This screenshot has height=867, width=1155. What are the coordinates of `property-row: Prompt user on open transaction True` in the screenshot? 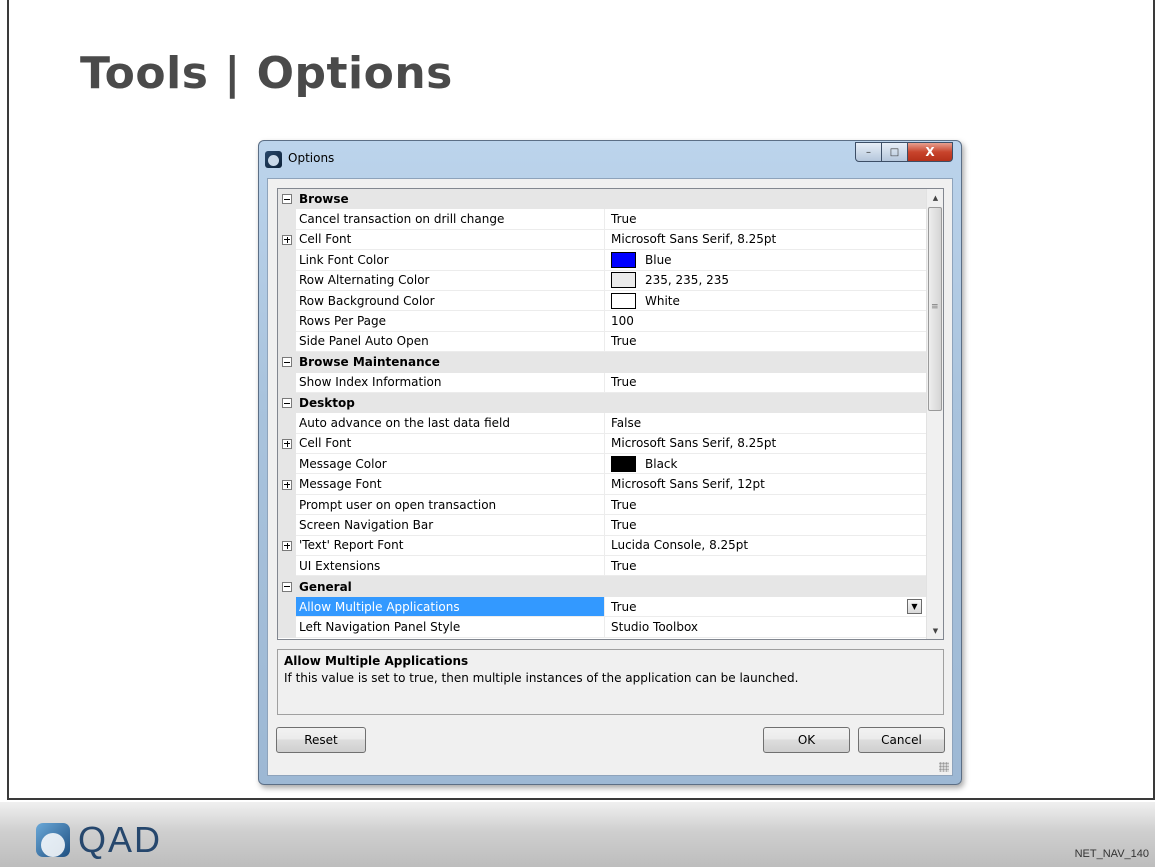 It's located at (602, 505).